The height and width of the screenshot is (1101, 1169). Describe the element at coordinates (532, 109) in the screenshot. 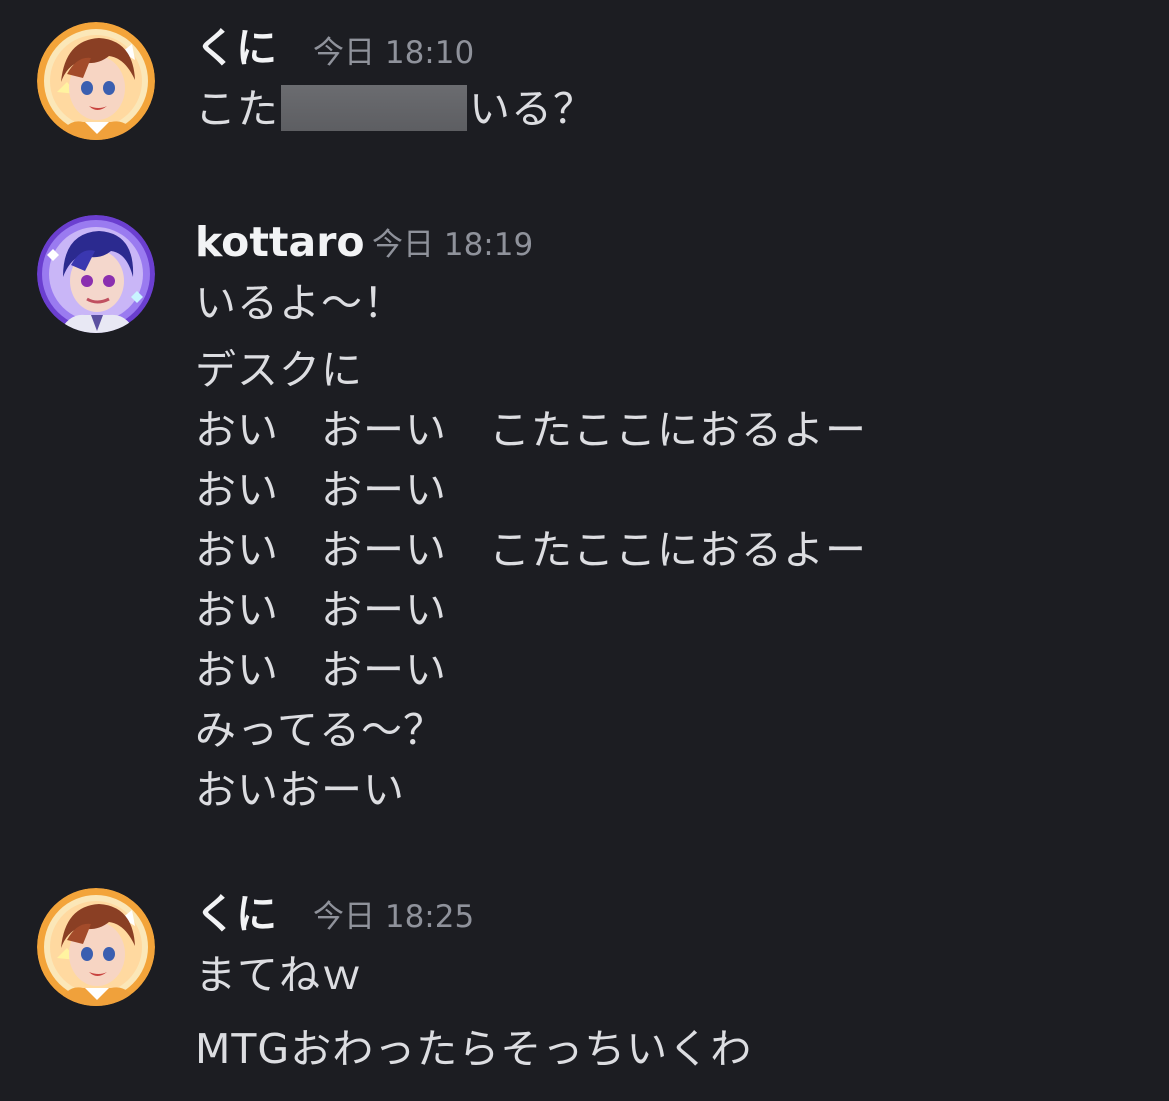

I see `message-text-after: いる？` at that location.